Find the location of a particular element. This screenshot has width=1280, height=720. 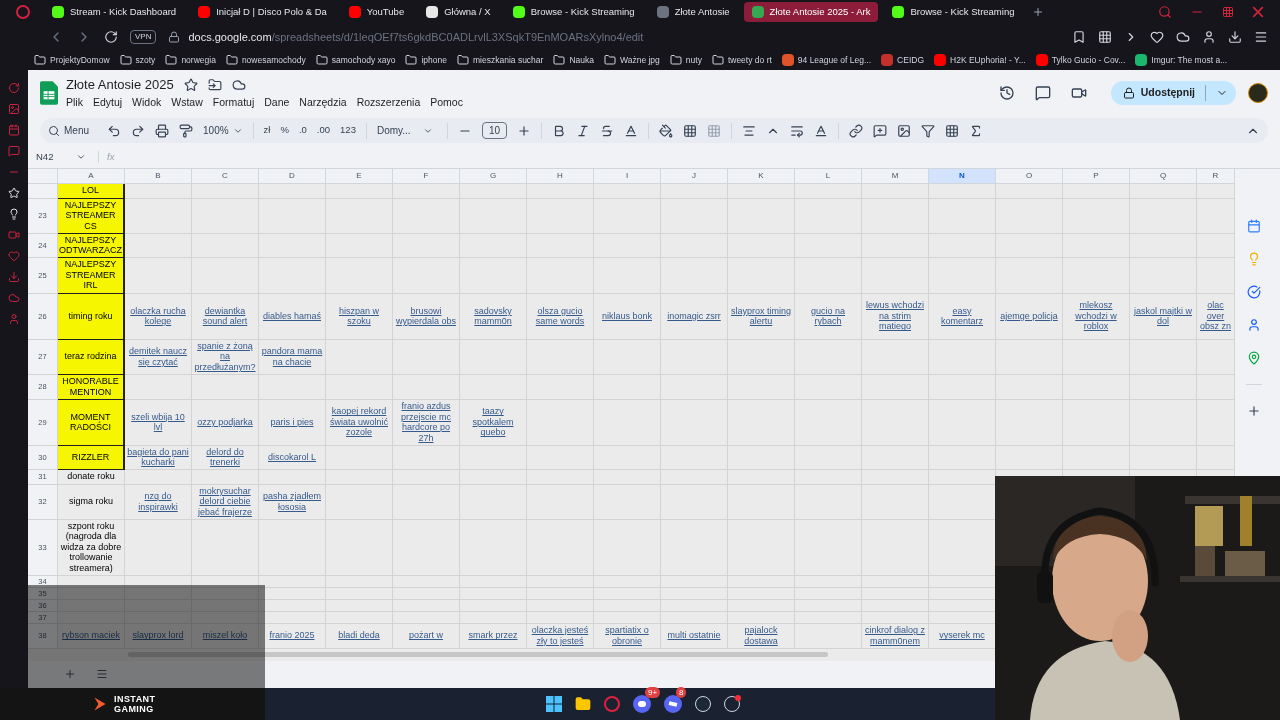

italic-icon is located at coordinates (583, 130).